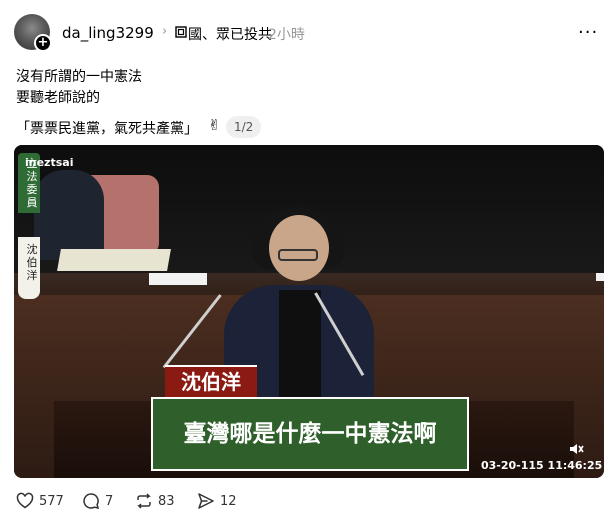 Image resolution: width=607 pixels, height=518 pixels. Describe the element at coordinates (91, 501) in the screenshot. I see `comment-icon` at that location.